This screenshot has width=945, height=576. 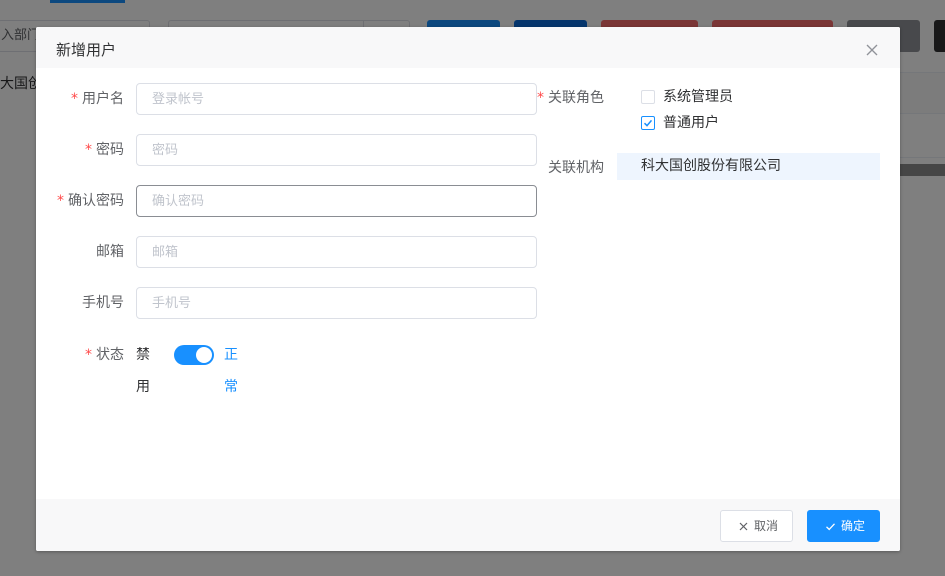 What do you see at coordinates (80, 355) in the screenshot?
I see `status-label: * 状态` at bounding box center [80, 355].